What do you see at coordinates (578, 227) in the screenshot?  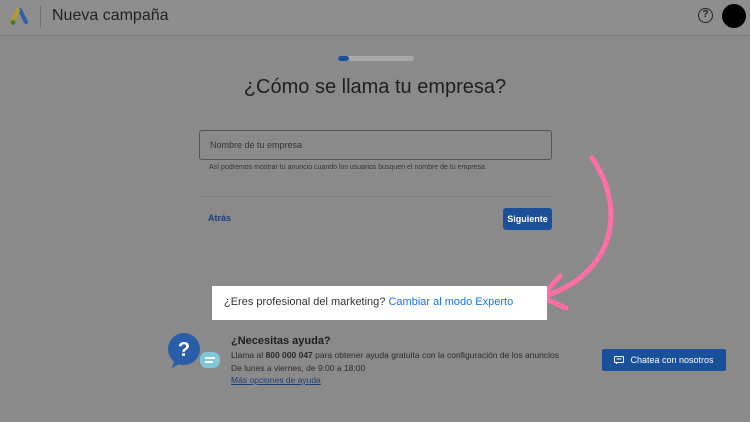 I see `arrow-curve` at bounding box center [578, 227].